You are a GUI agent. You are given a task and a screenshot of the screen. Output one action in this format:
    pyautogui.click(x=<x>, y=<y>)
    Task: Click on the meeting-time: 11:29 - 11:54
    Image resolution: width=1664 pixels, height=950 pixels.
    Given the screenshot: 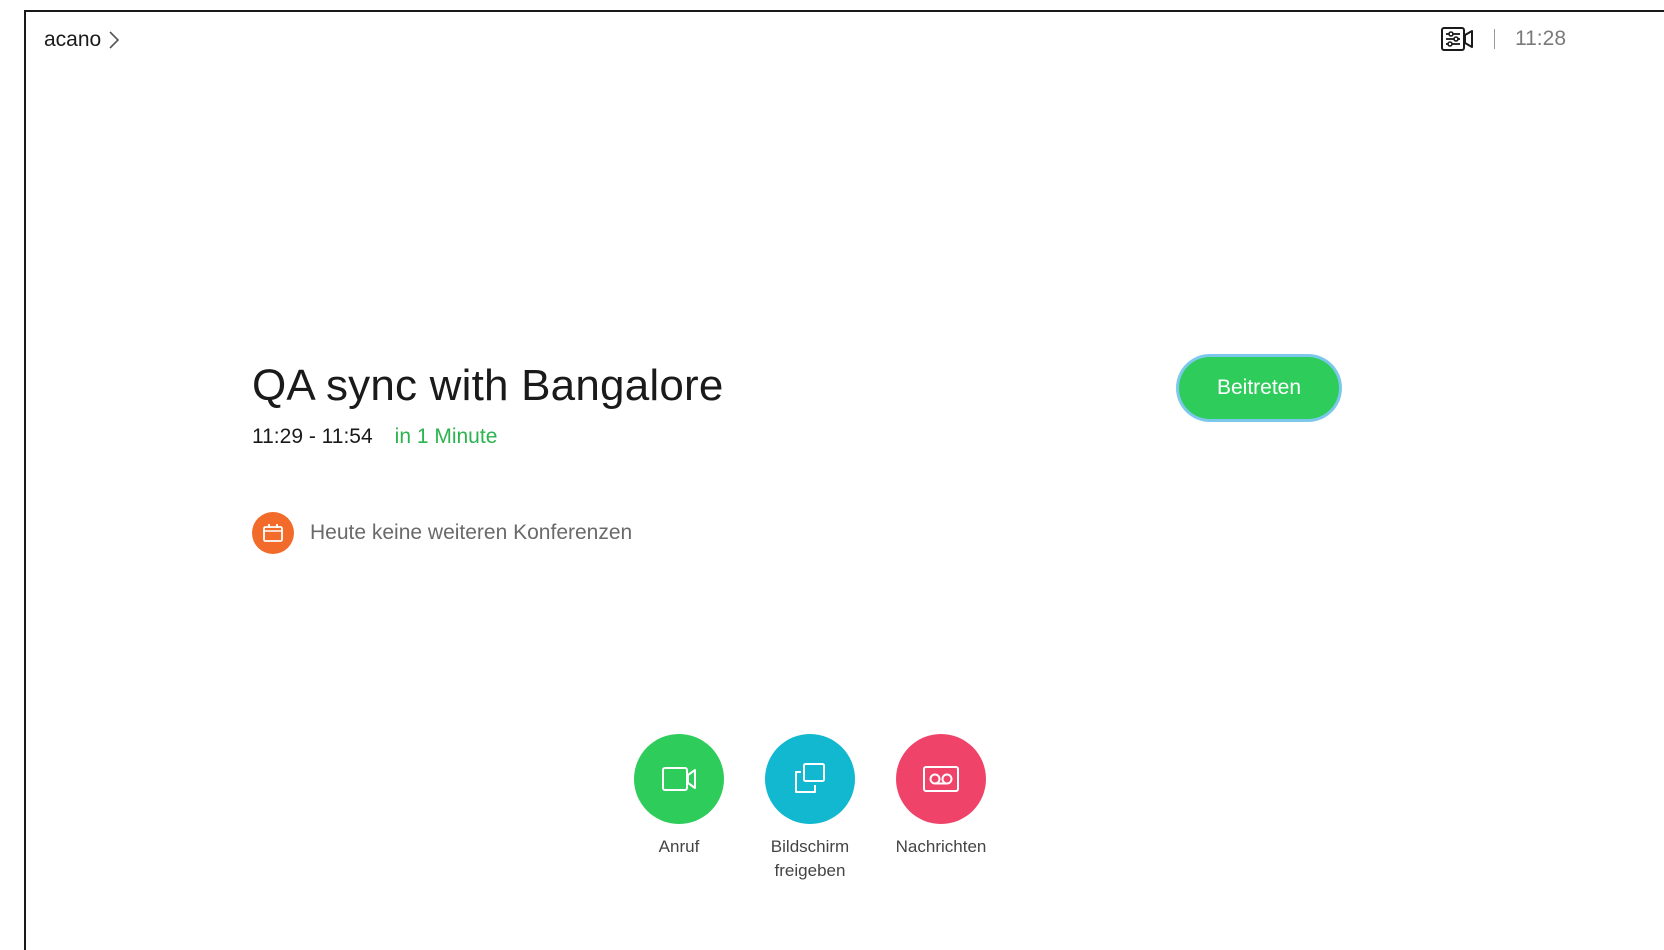 What is the action you would take?
    pyautogui.click(x=312, y=436)
    